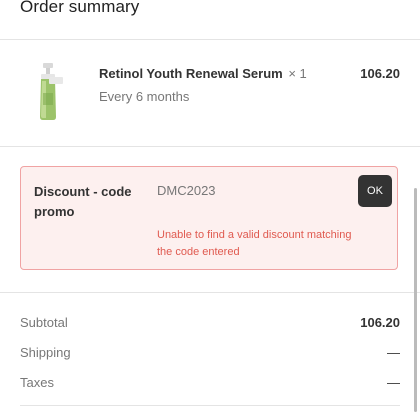  Describe the element at coordinates (45, 352) in the screenshot. I see `shipping-label: Shipping` at that location.